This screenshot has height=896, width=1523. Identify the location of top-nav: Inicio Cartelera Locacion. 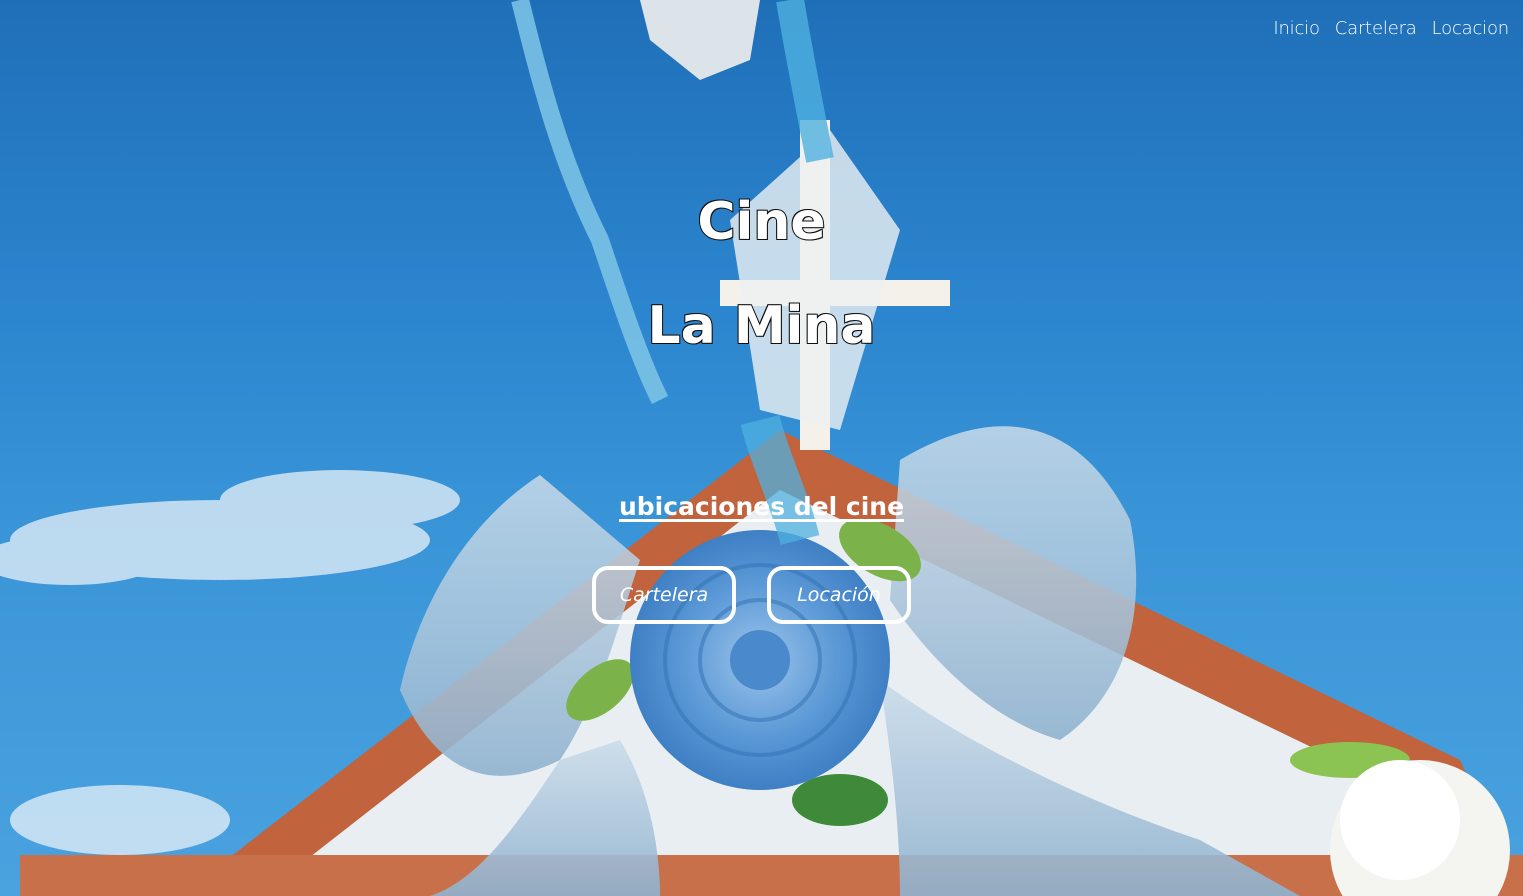
(1391, 28).